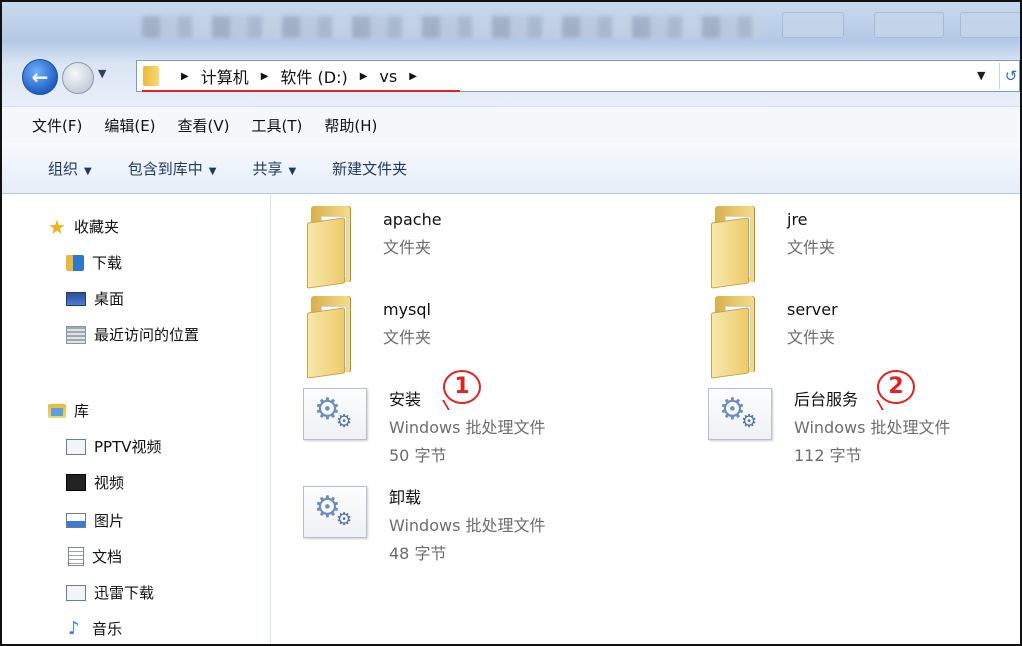  What do you see at coordinates (462, 387) in the screenshot?
I see `callout-step-1: 1` at bounding box center [462, 387].